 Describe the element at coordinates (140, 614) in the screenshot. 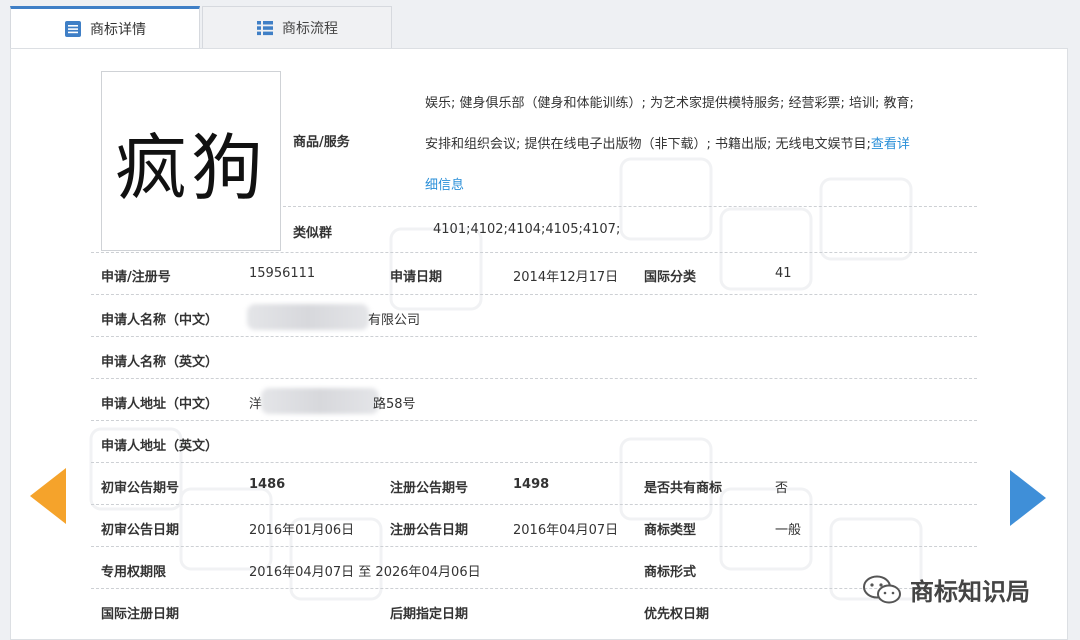

I see `intl-reg-date-label: 国际注册日期` at that location.